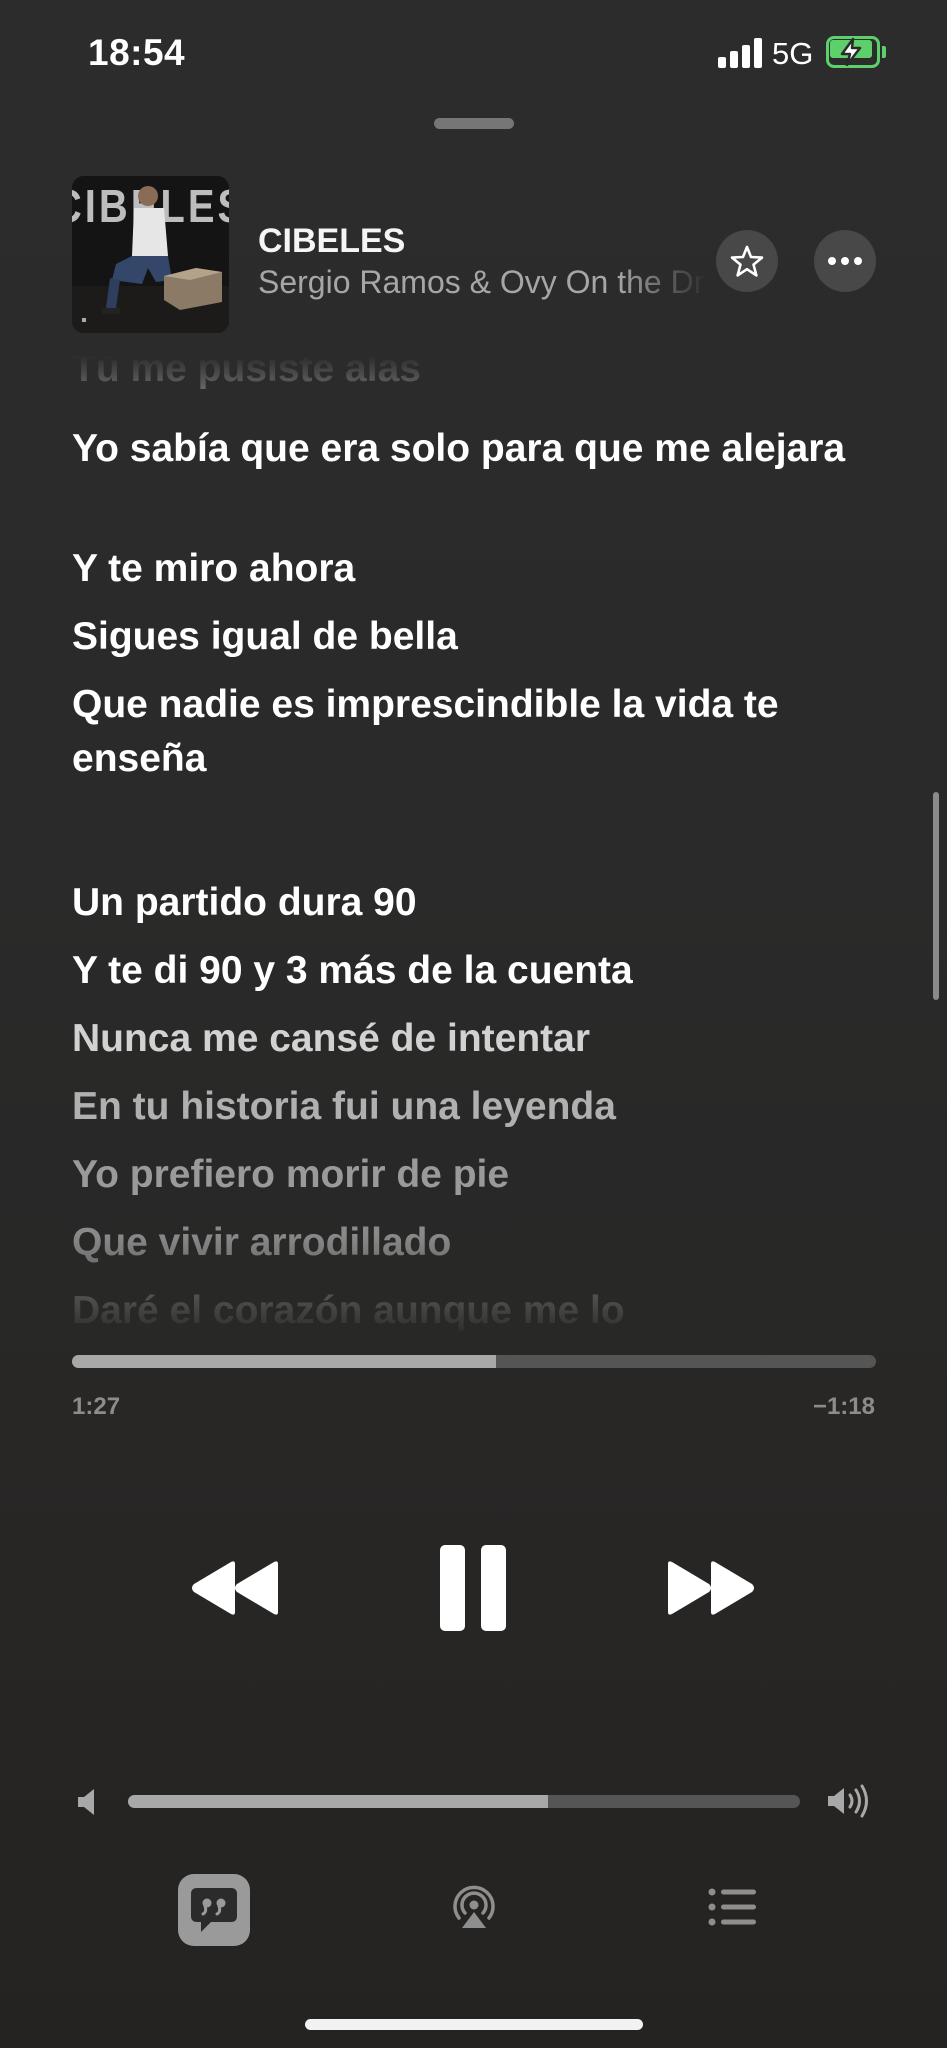  Describe the element at coordinates (86, 1802) in the screenshot. I see `speaker-low-icon` at that location.